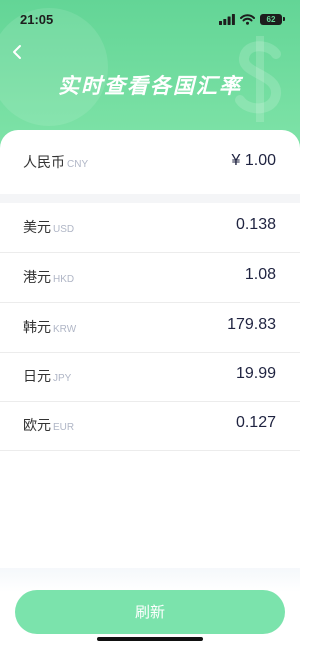 The height and width of the screenshot is (649, 320). What do you see at coordinates (37, 278) in the screenshot?
I see `currency-label: 港元` at bounding box center [37, 278].